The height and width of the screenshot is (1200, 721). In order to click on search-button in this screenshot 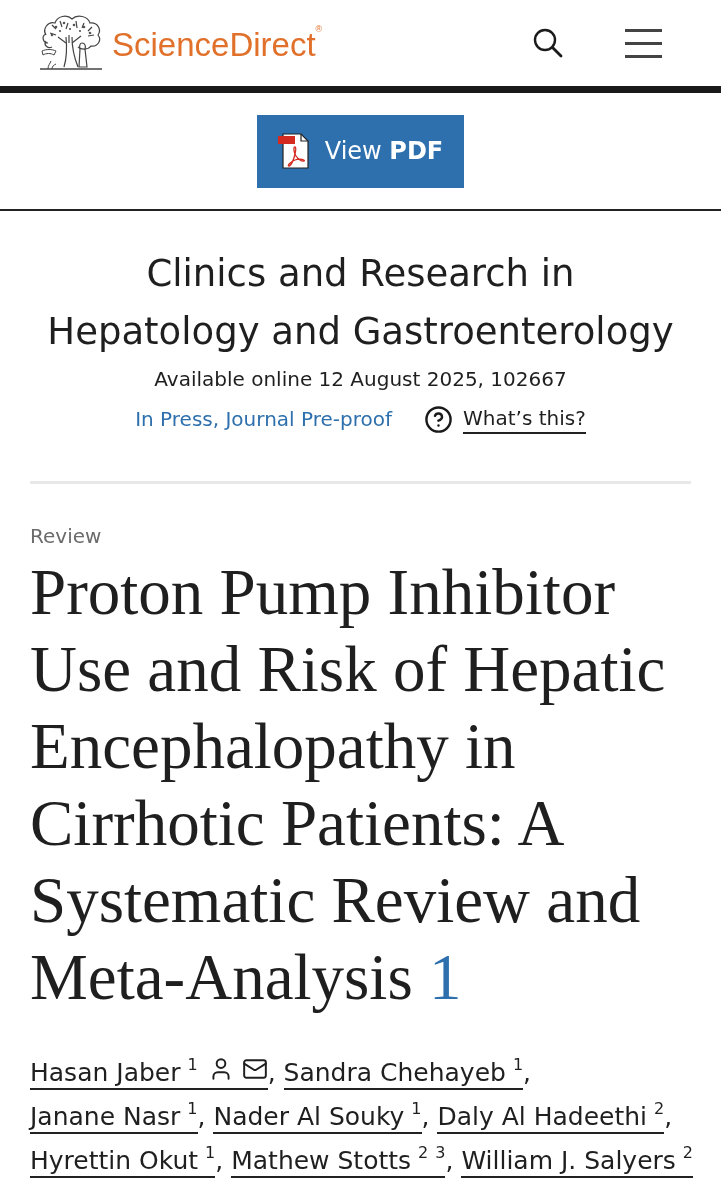, I will do `click(548, 43)`.